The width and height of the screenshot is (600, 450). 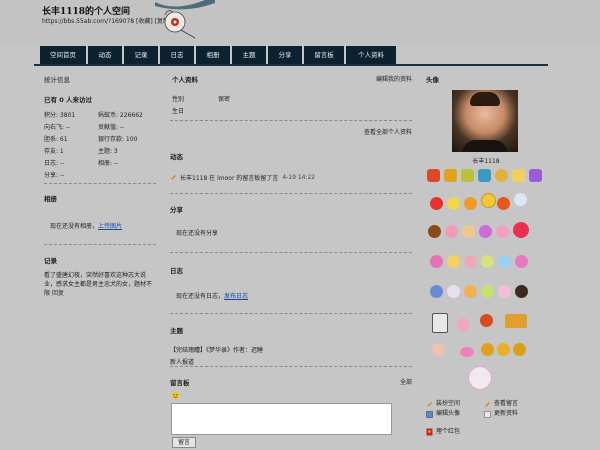 I want to click on nav-share: 分享, so click(x=285, y=55).